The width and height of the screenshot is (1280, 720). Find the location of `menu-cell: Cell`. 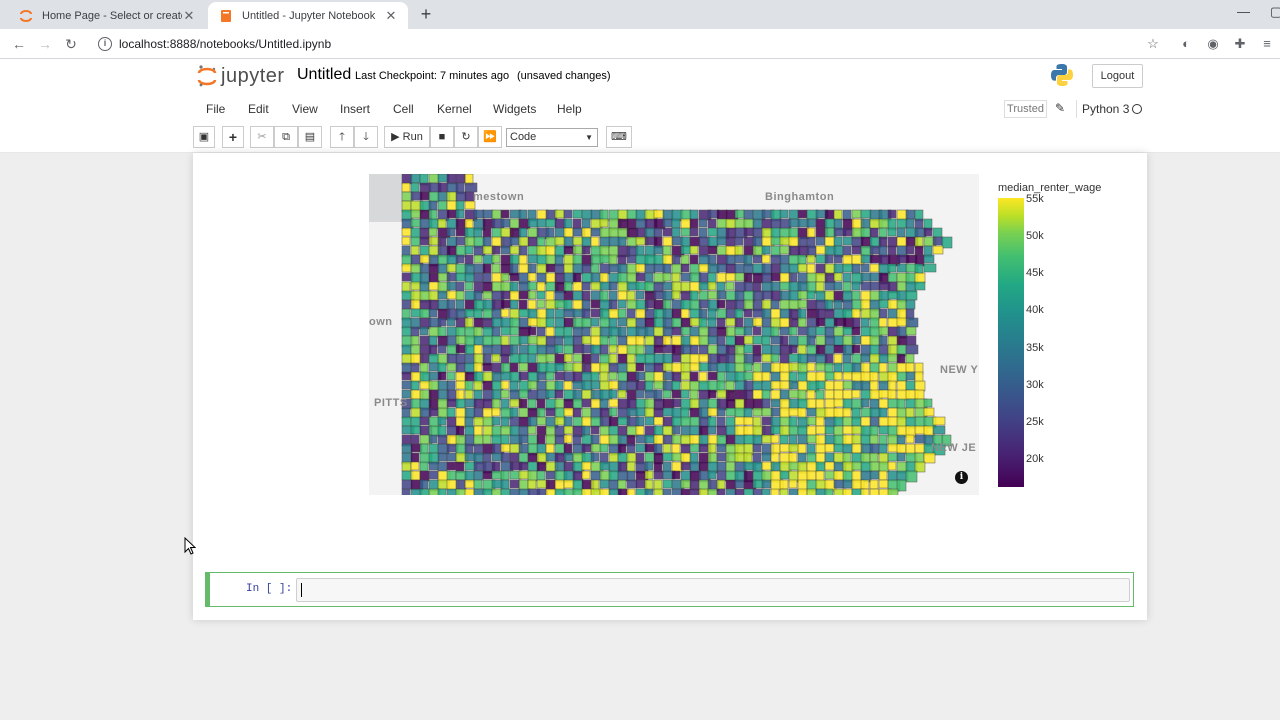

menu-cell: Cell is located at coordinates (403, 109).